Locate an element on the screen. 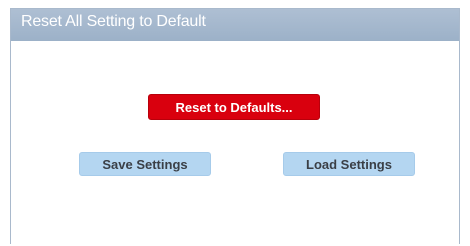 This screenshot has height=246, width=470. panel-title: Reset All Setting to Default is located at coordinates (113, 21).